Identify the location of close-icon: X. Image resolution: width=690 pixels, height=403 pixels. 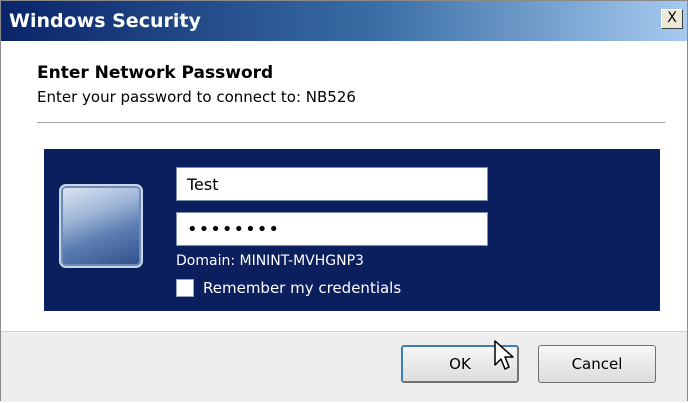
(672, 18).